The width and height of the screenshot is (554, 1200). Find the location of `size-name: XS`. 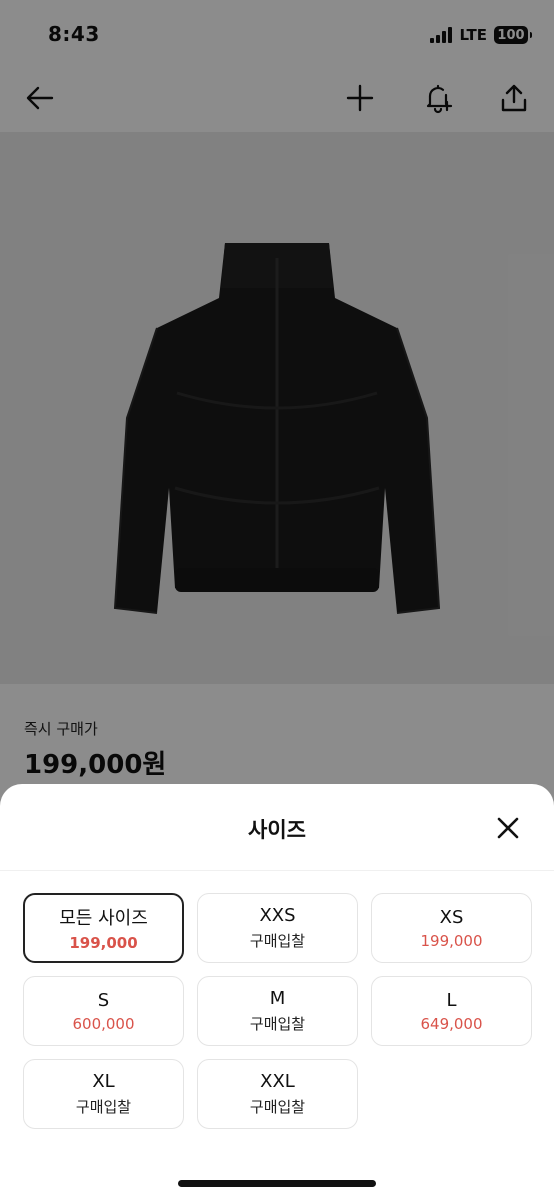

size-name: XS is located at coordinates (451, 917).